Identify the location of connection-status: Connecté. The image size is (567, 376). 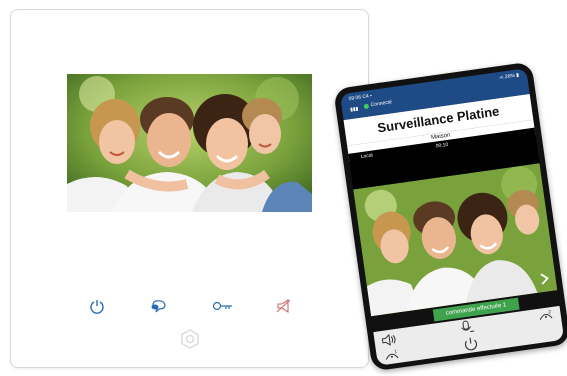
(377, 104).